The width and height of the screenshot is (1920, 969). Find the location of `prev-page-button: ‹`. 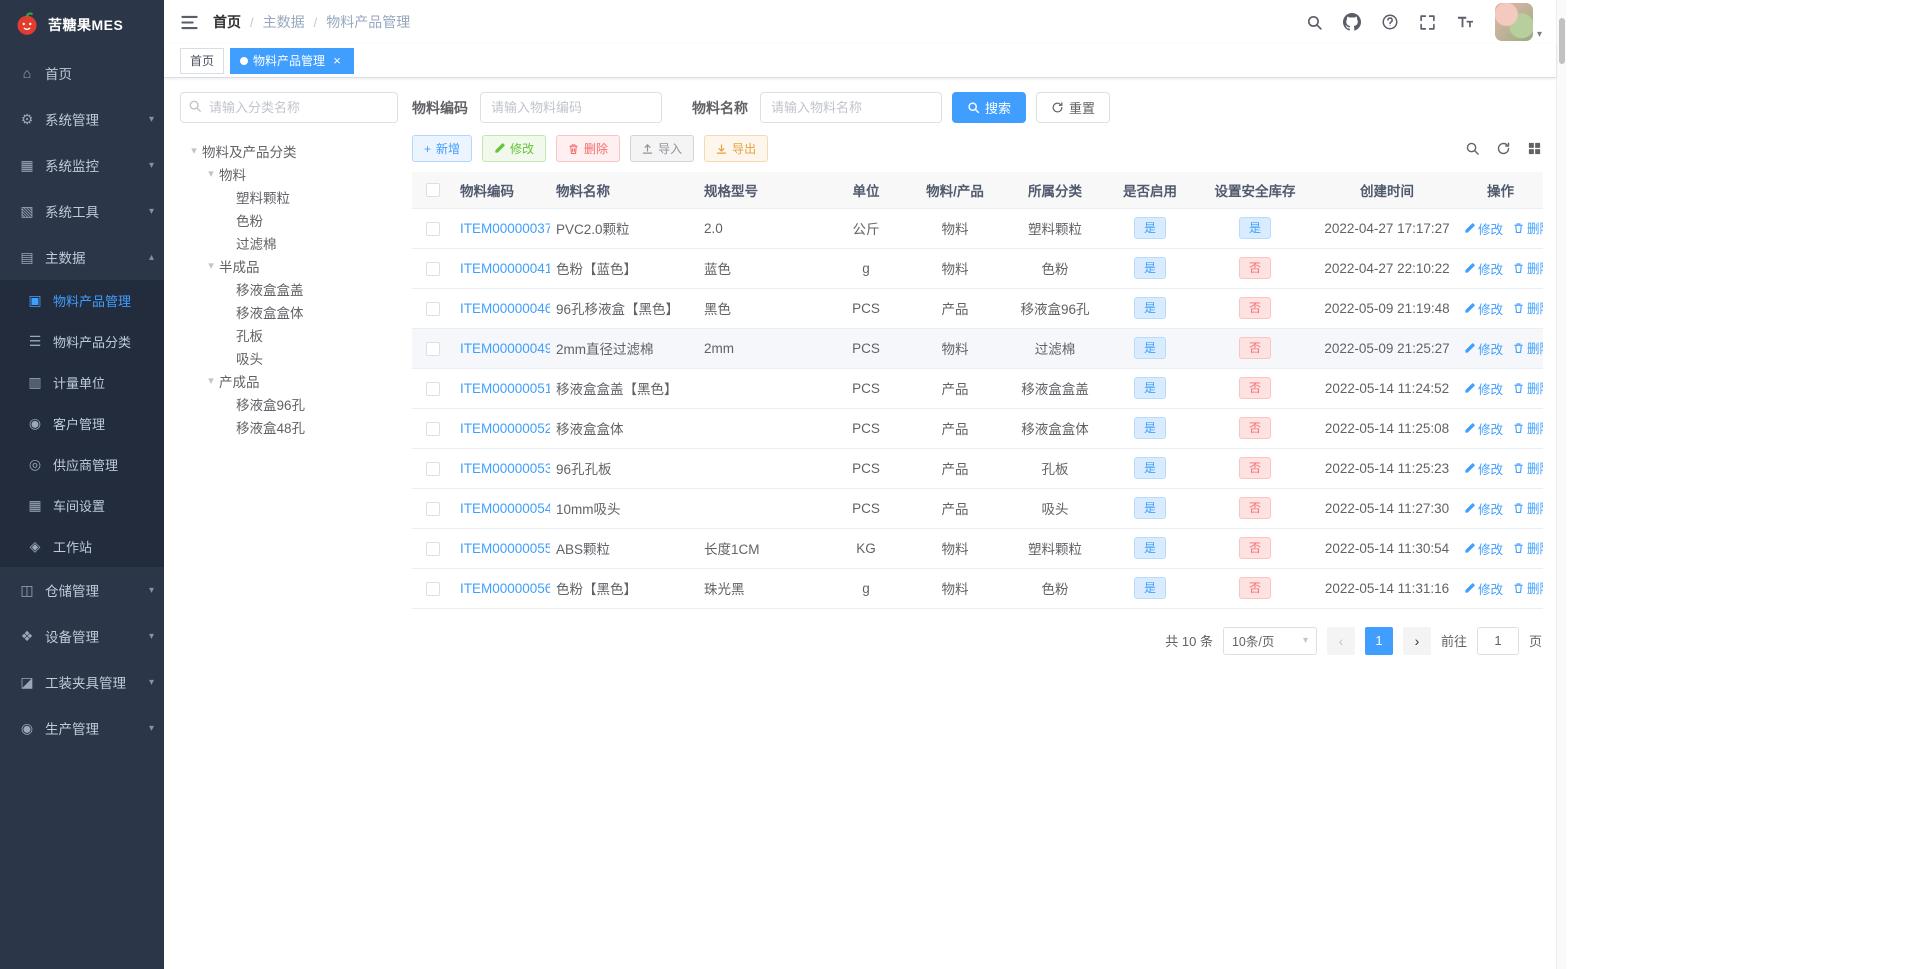

prev-page-button: ‹ is located at coordinates (1340, 640).